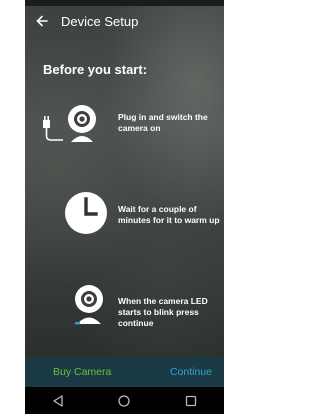 Image resolution: width=320 pixels, height=414 pixels. Describe the element at coordinates (191, 372) in the screenshot. I see `continue-button: Continue` at that location.